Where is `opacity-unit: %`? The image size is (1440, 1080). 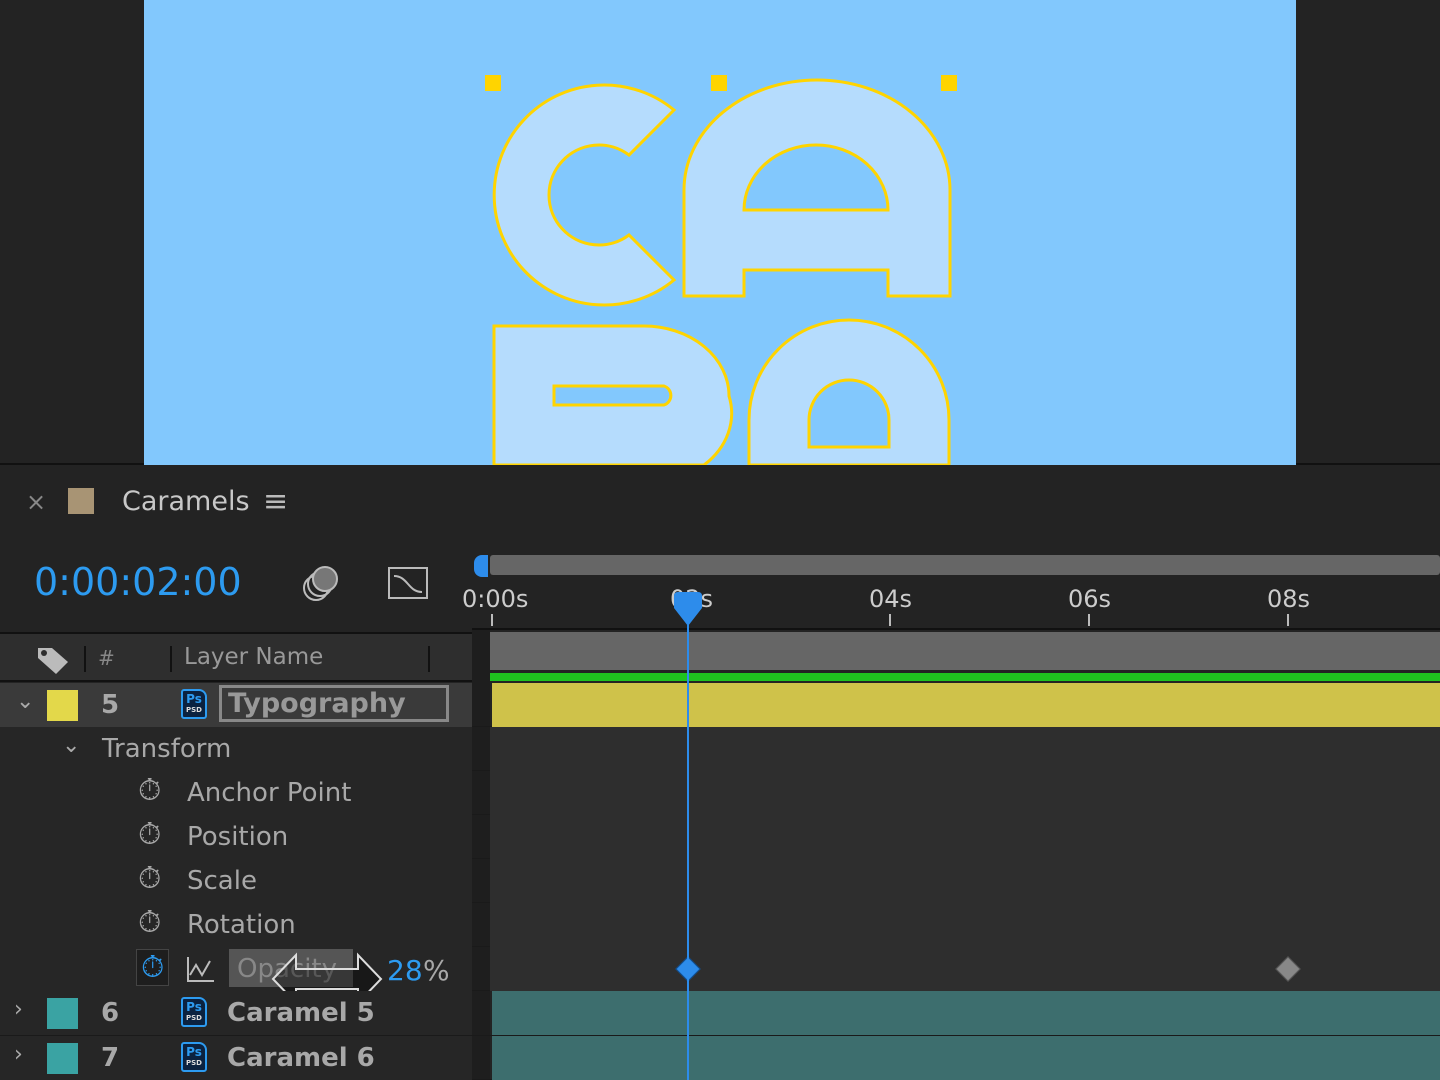
opacity-unit: % is located at coordinates (436, 970).